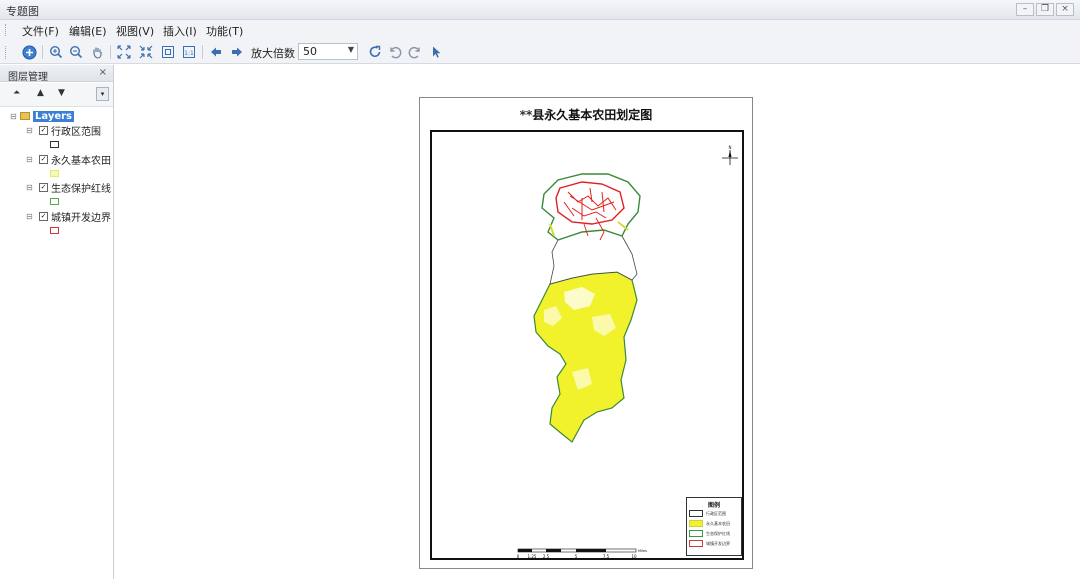 The image size is (1080, 579). I want to click on pan-hand-icon, so click(97, 52).